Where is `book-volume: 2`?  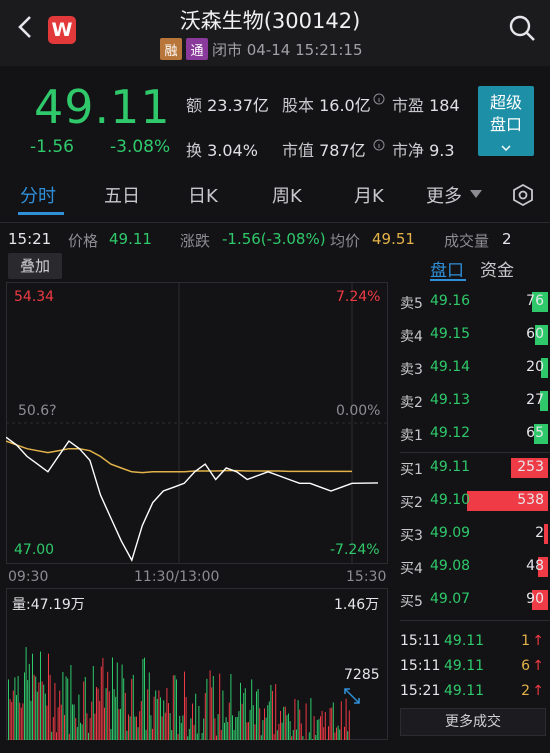 book-volume: 2 is located at coordinates (539, 533).